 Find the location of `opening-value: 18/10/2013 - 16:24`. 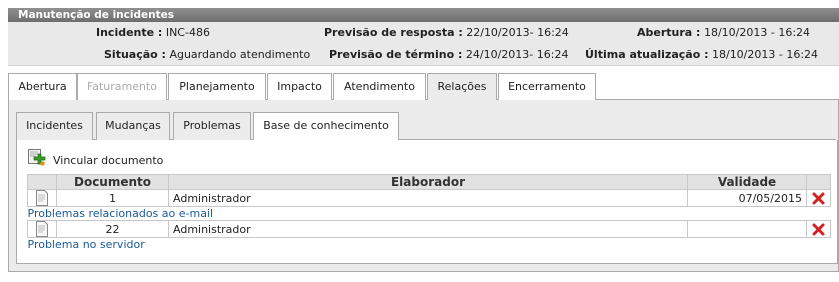

opening-value: 18/10/2013 - 16:24 is located at coordinates (757, 32).